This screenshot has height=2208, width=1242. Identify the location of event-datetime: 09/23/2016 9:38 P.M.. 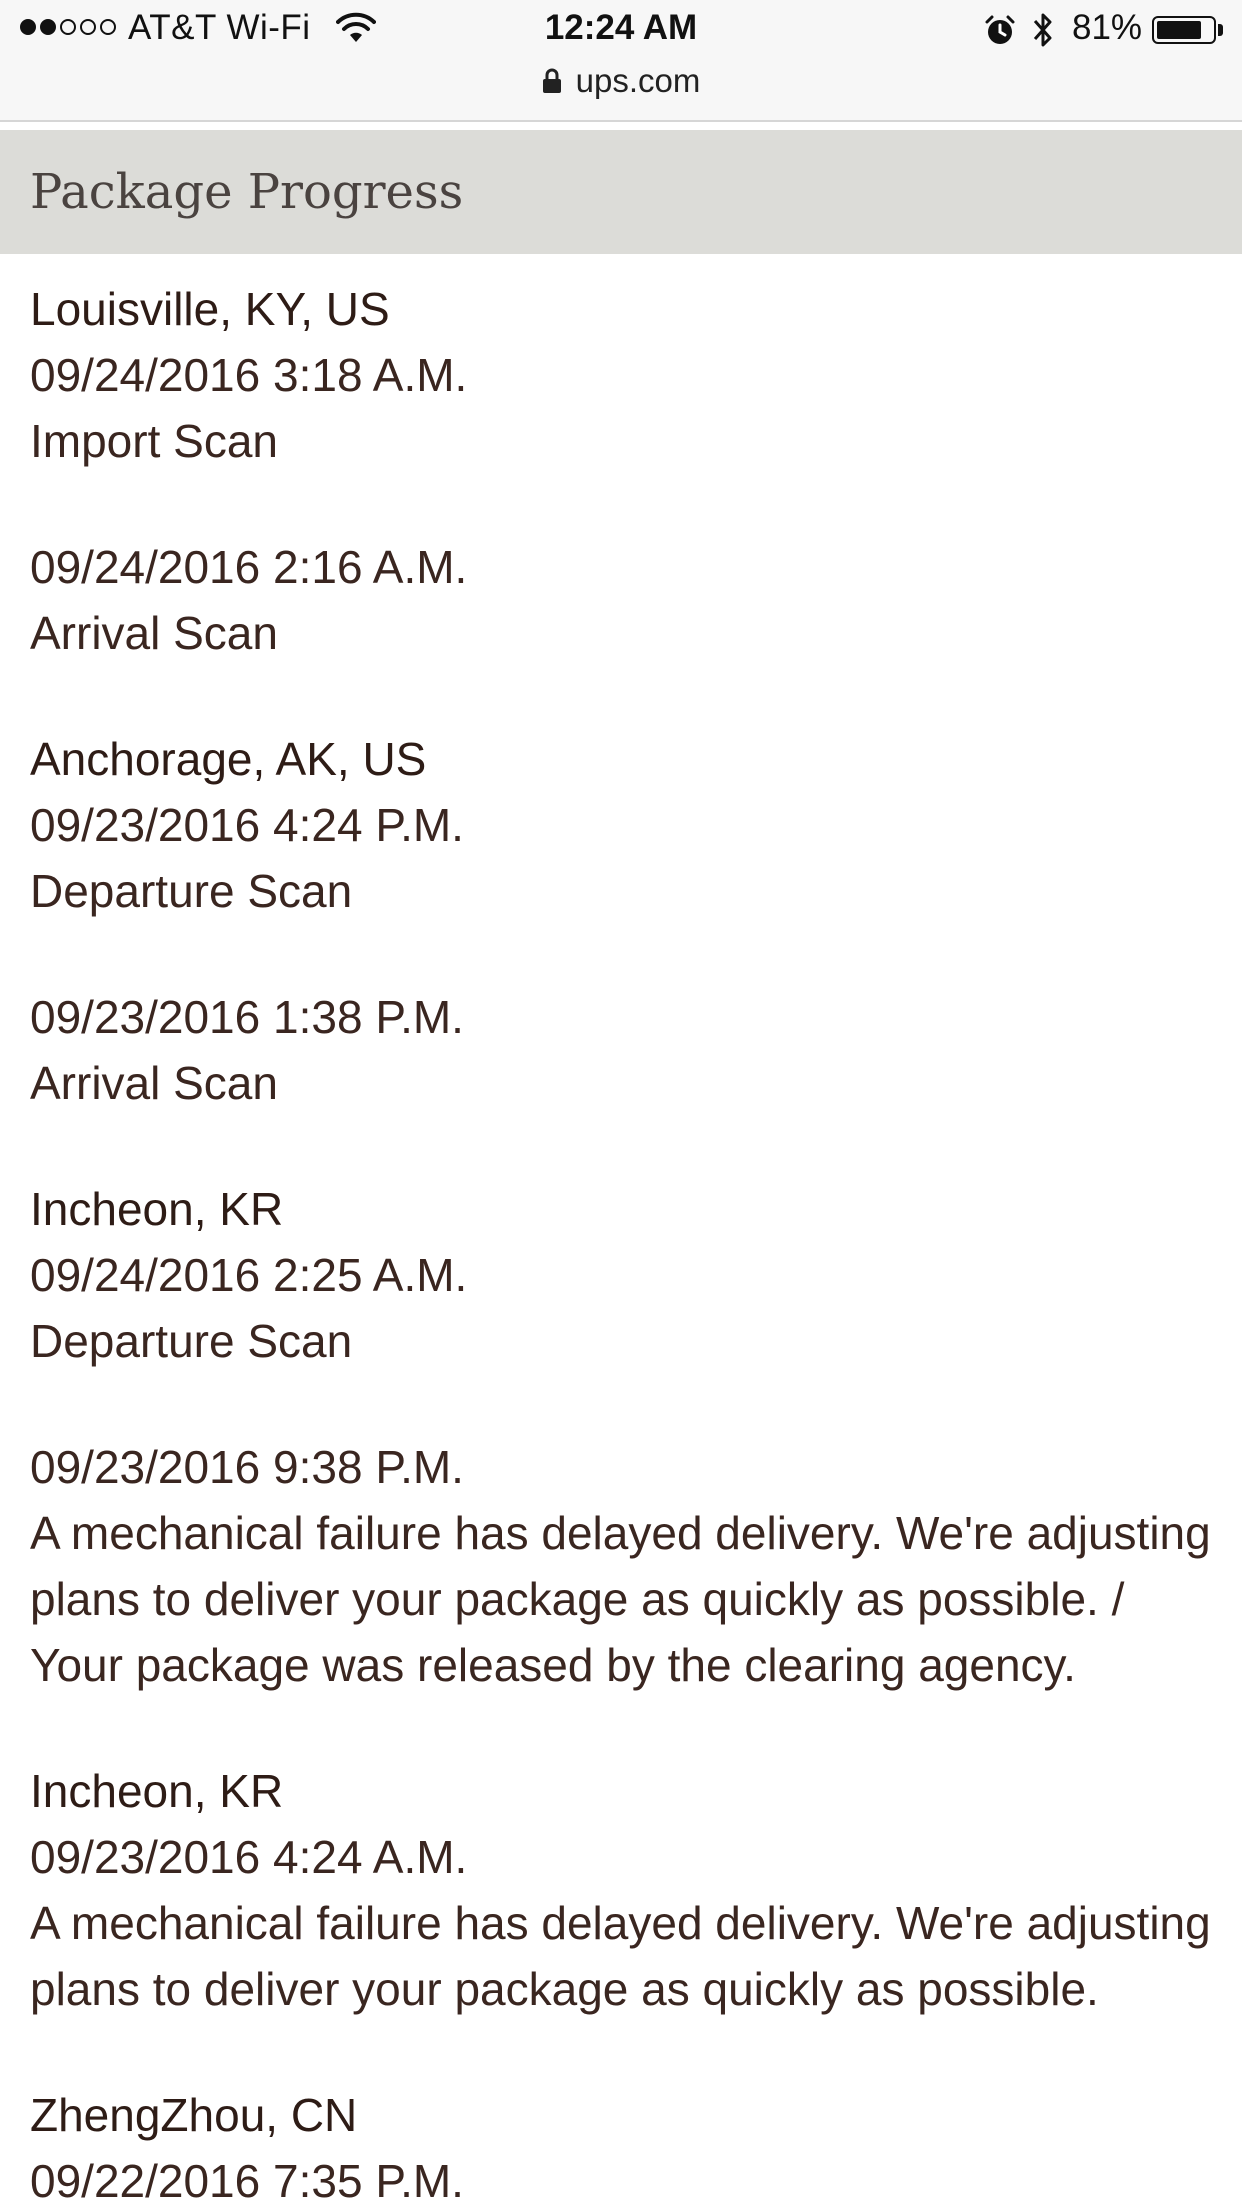
(247, 1467).